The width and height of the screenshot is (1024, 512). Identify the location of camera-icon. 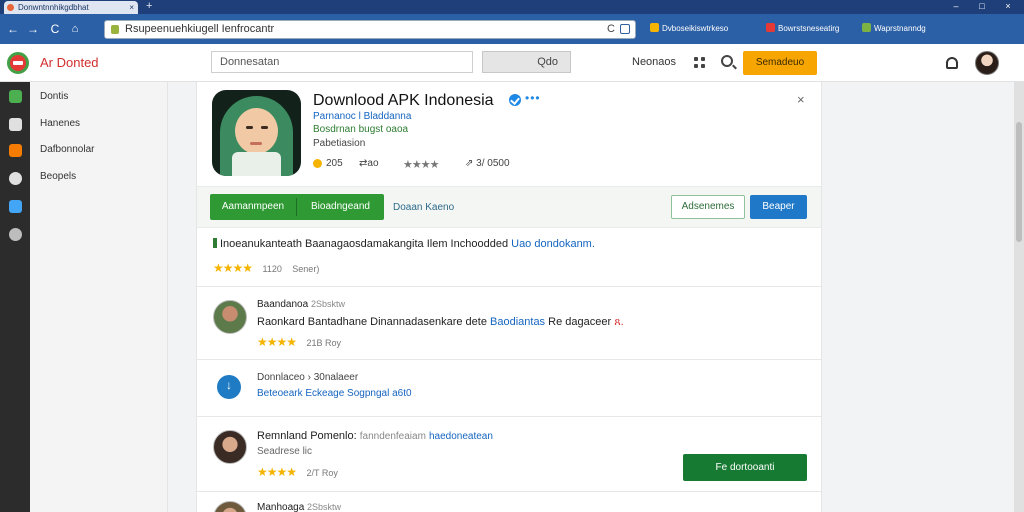
(15, 234).